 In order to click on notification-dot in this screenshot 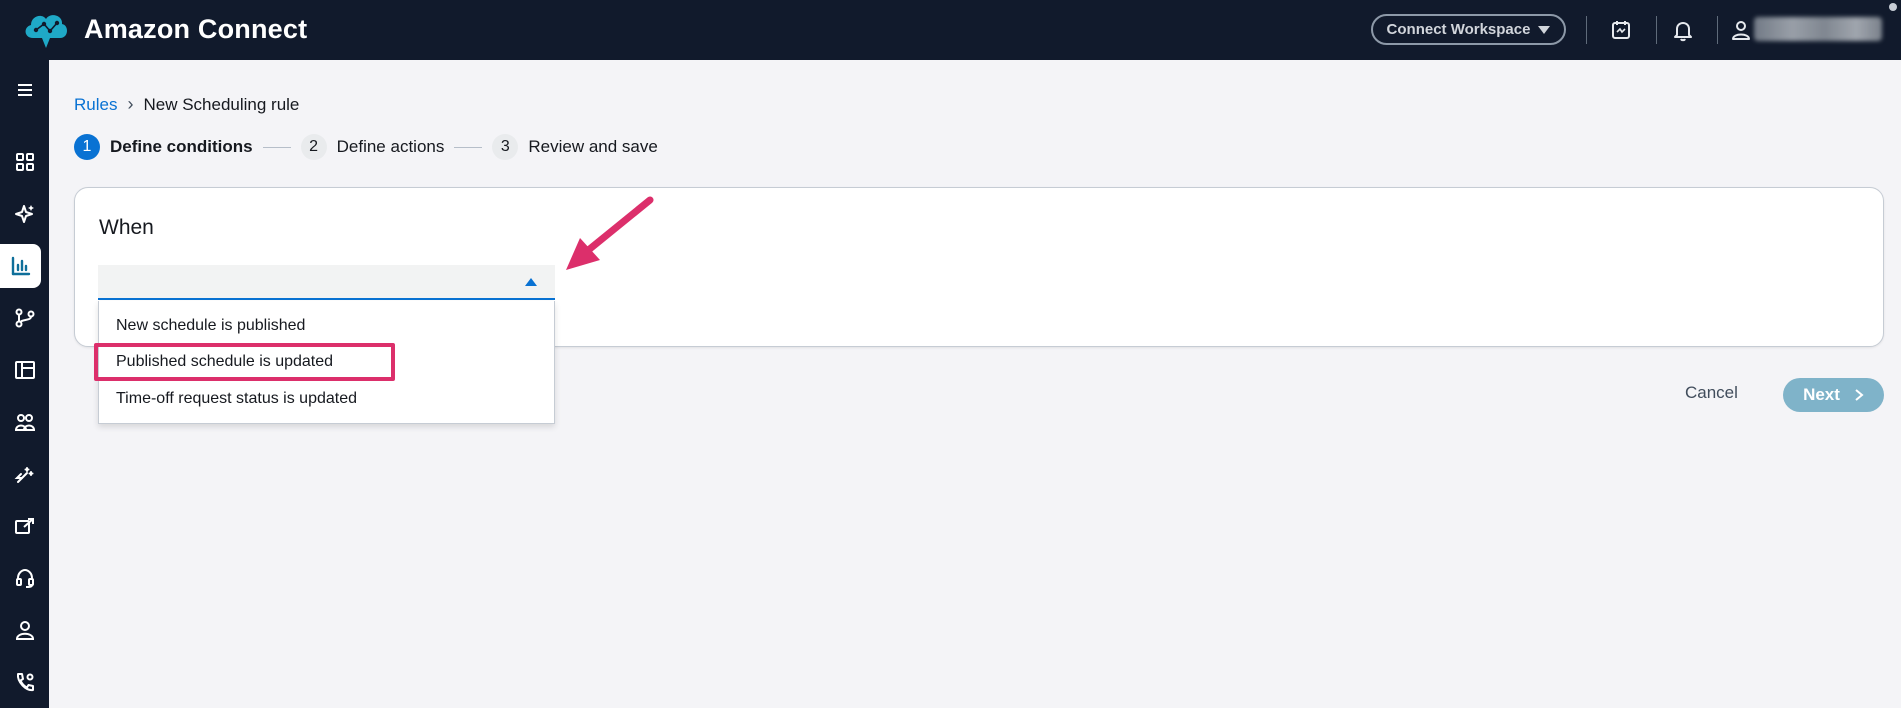, I will do `click(1893, 7)`.